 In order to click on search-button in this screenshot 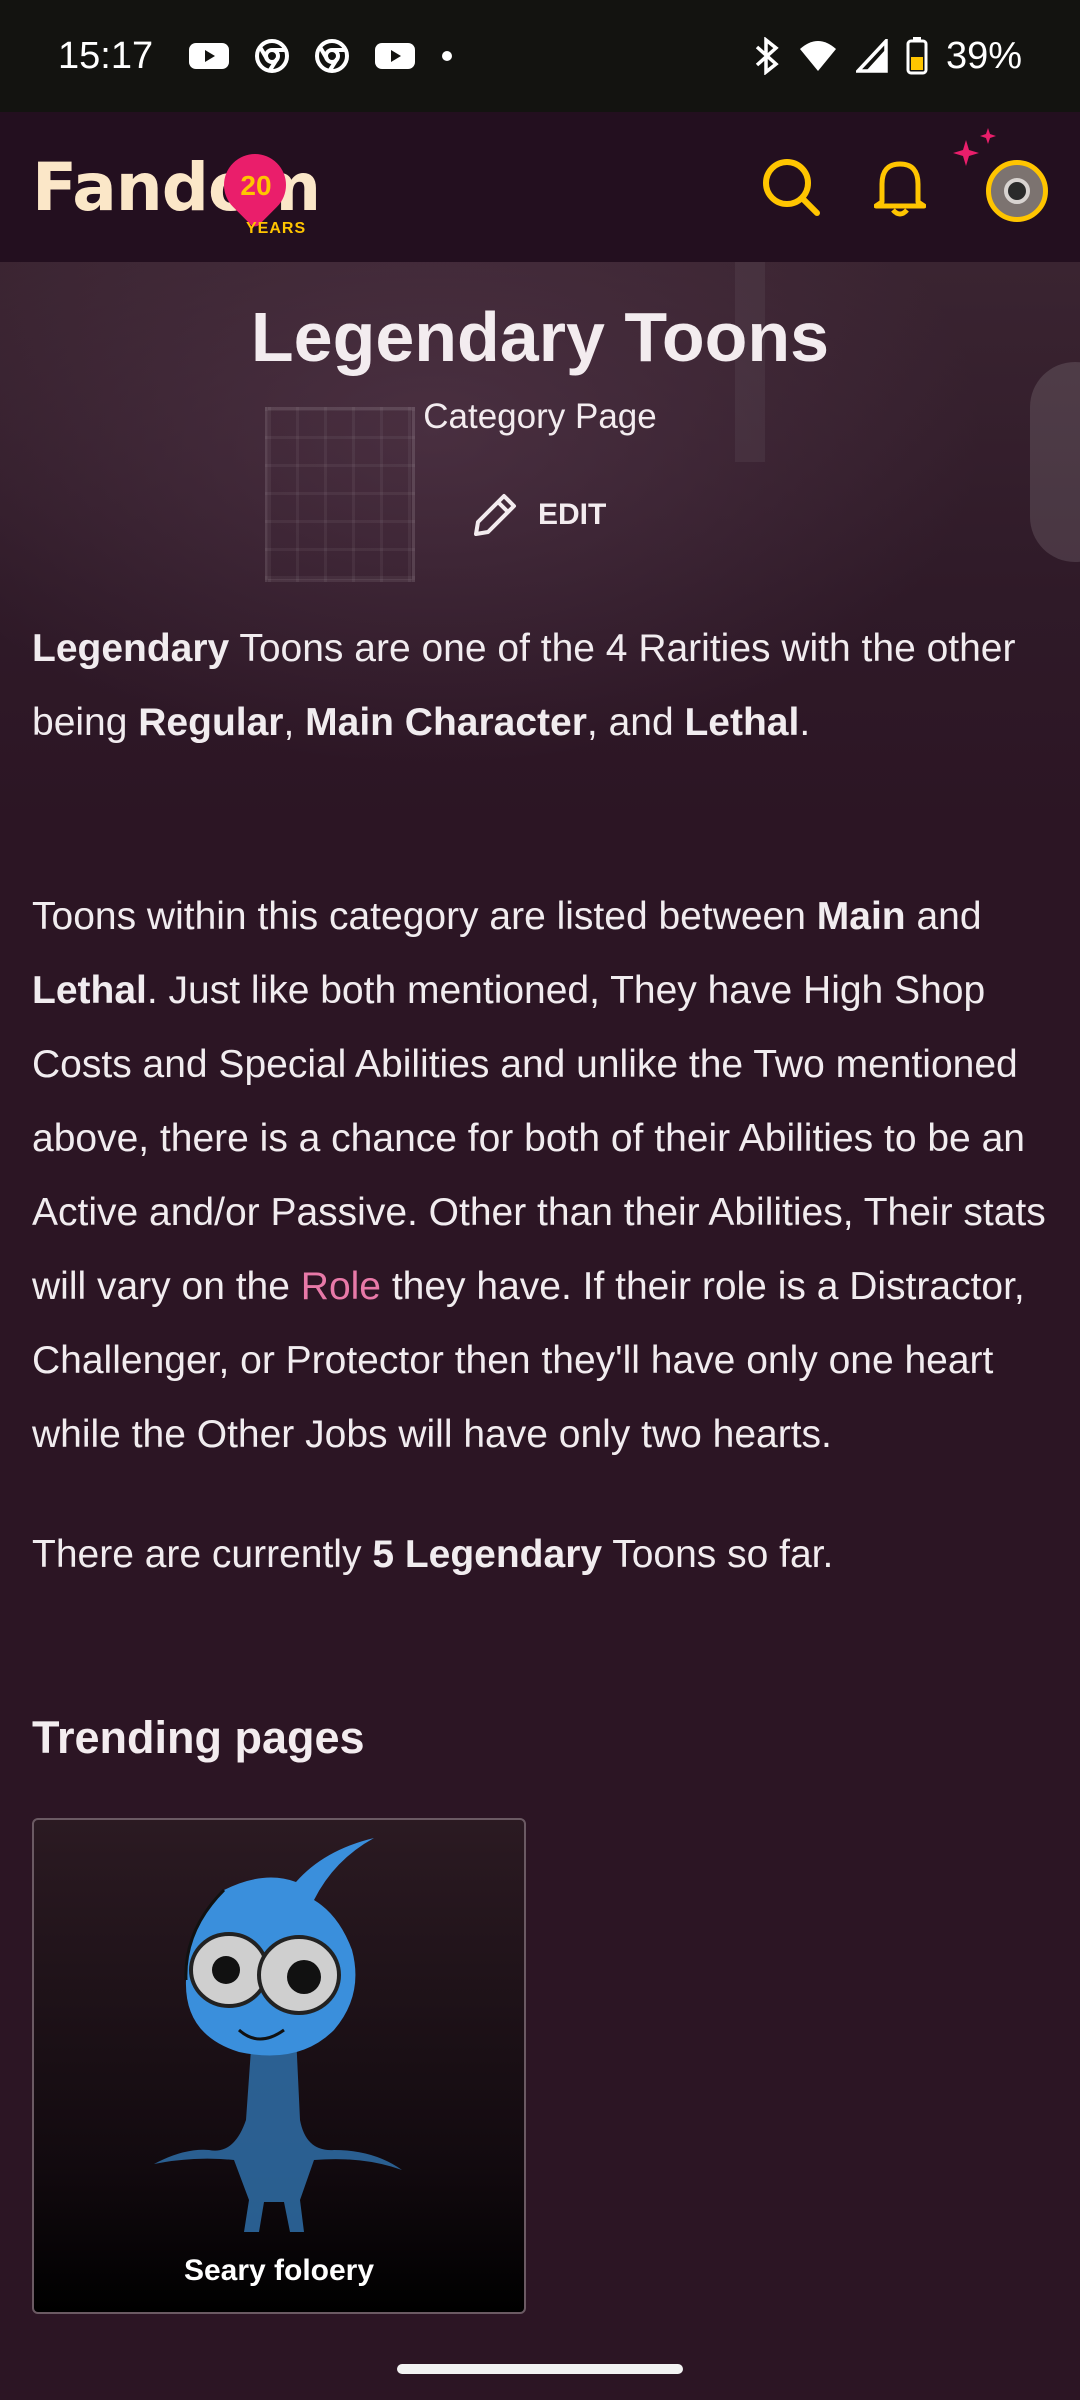, I will do `click(791, 187)`.